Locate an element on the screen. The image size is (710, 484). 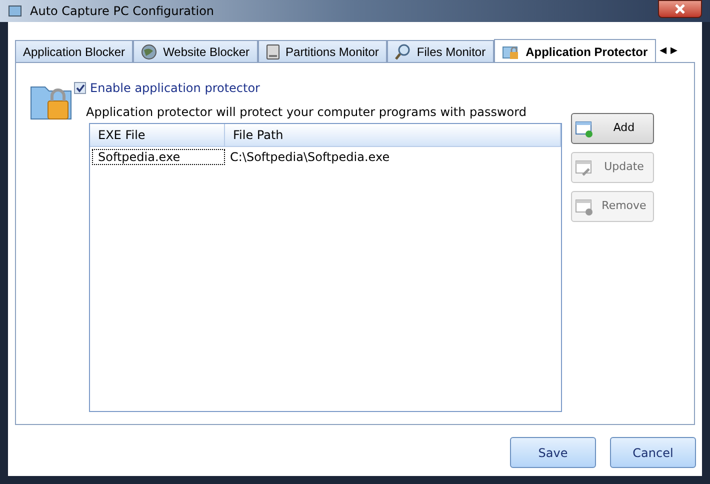
action-button: Add is located at coordinates (612, 128).